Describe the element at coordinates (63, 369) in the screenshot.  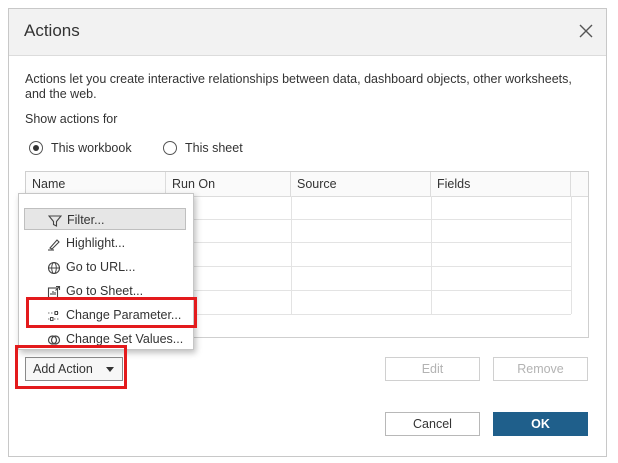
I see `add-action-label: Add Action` at that location.